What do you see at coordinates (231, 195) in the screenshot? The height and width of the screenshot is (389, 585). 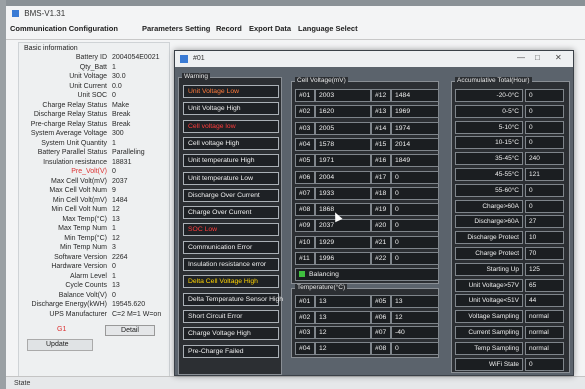 I see `warning-indicator: Discharge Over Current` at bounding box center [231, 195].